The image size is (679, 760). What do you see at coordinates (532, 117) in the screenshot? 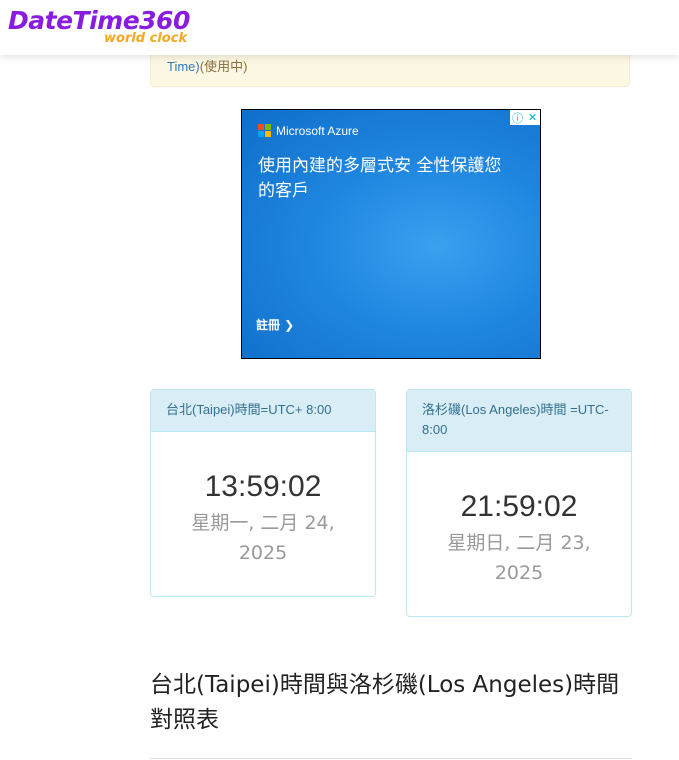
I see `ad-close-icon: ✕` at bounding box center [532, 117].